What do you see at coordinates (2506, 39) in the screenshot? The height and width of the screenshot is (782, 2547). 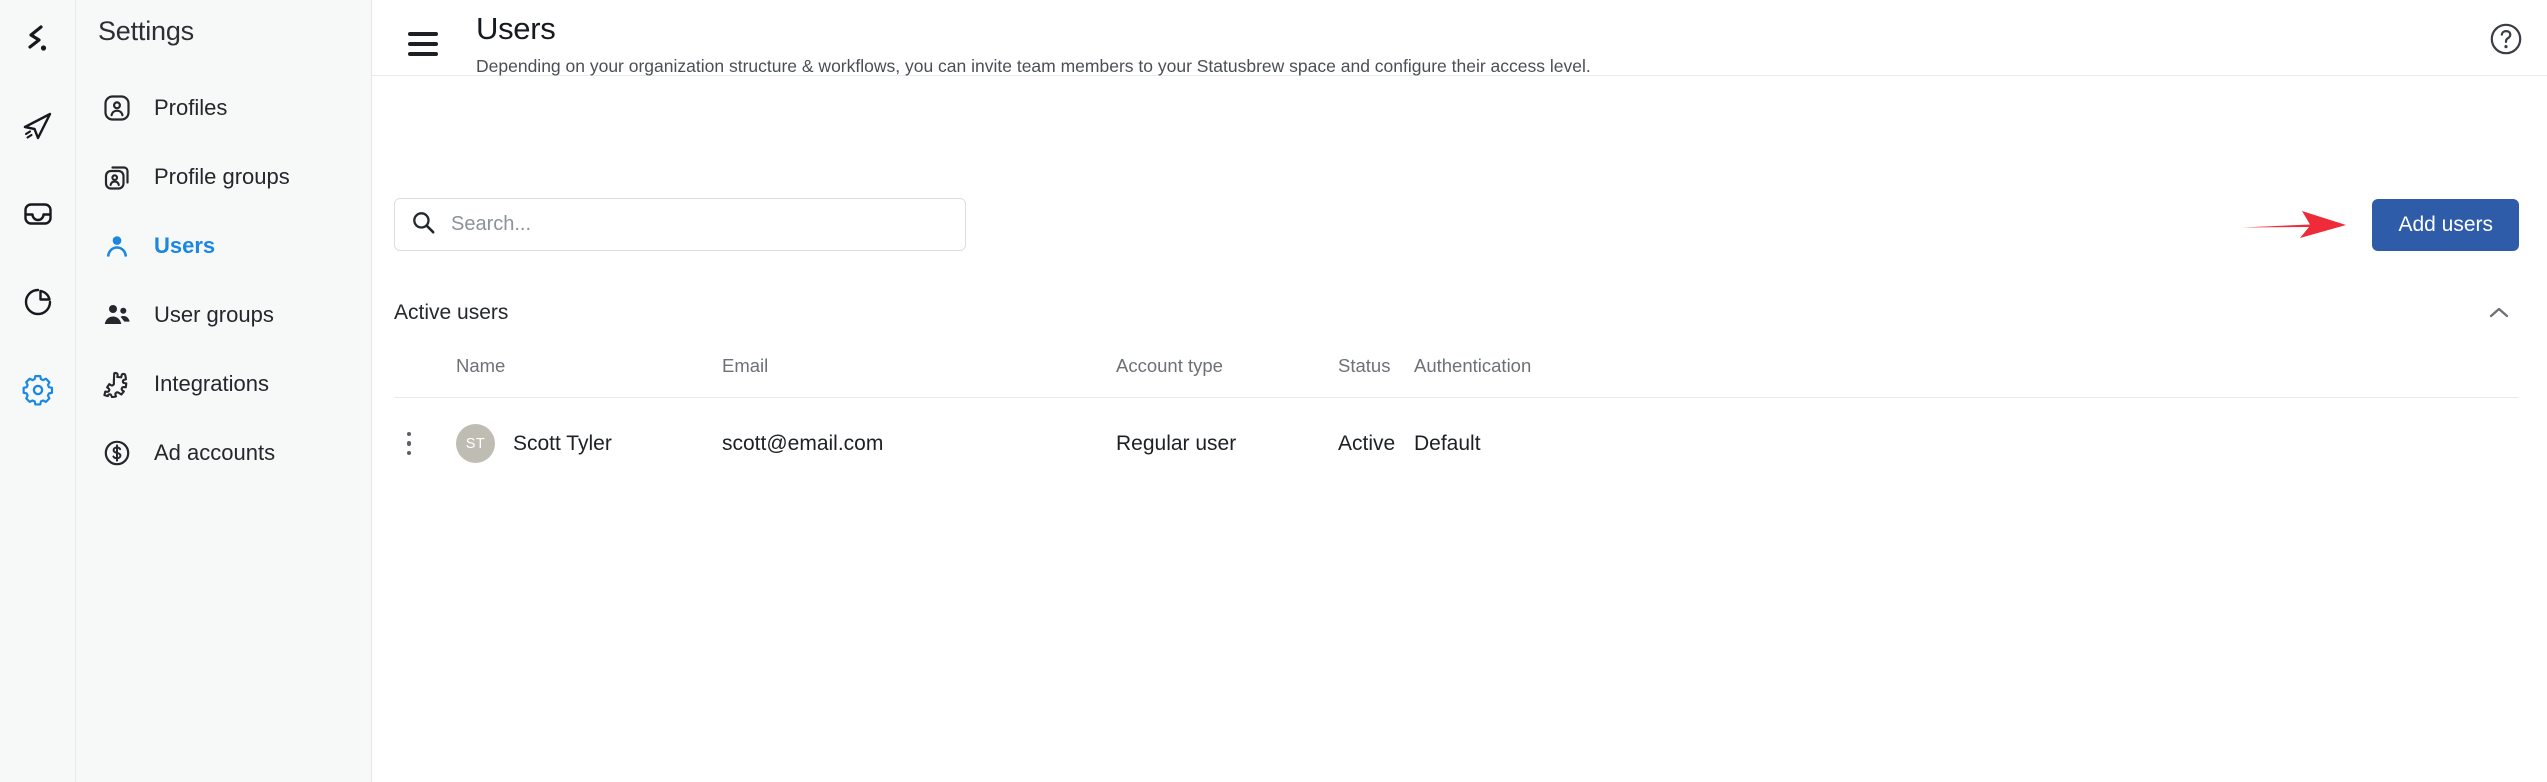 I see `question-circle-icon` at bounding box center [2506, 39].